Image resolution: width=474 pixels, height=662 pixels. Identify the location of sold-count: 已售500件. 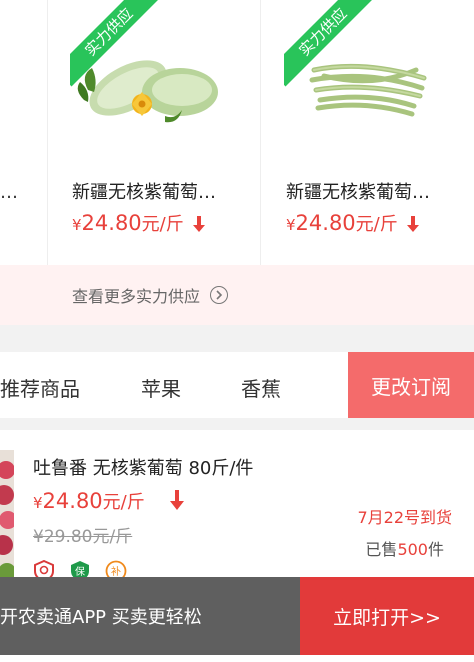
(404, 548).